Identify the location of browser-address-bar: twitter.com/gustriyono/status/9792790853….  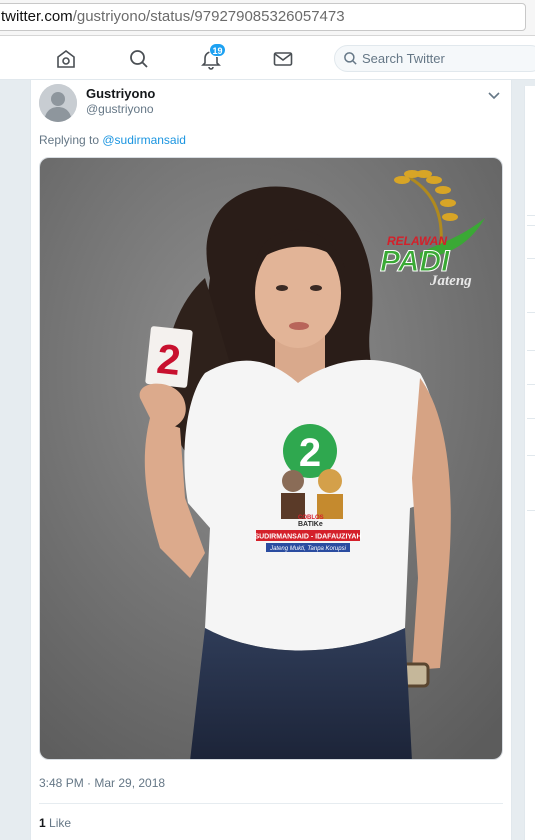
(267, 18).